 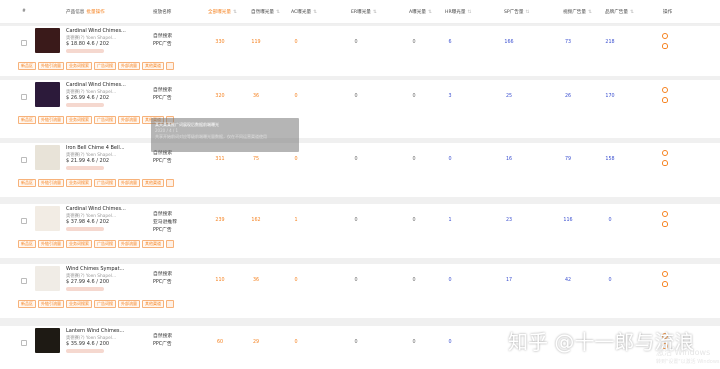 What do you see at coordinates (509, 42) in the screenshot?
I see `metric-value: 166` at bounding box center [509, 42].